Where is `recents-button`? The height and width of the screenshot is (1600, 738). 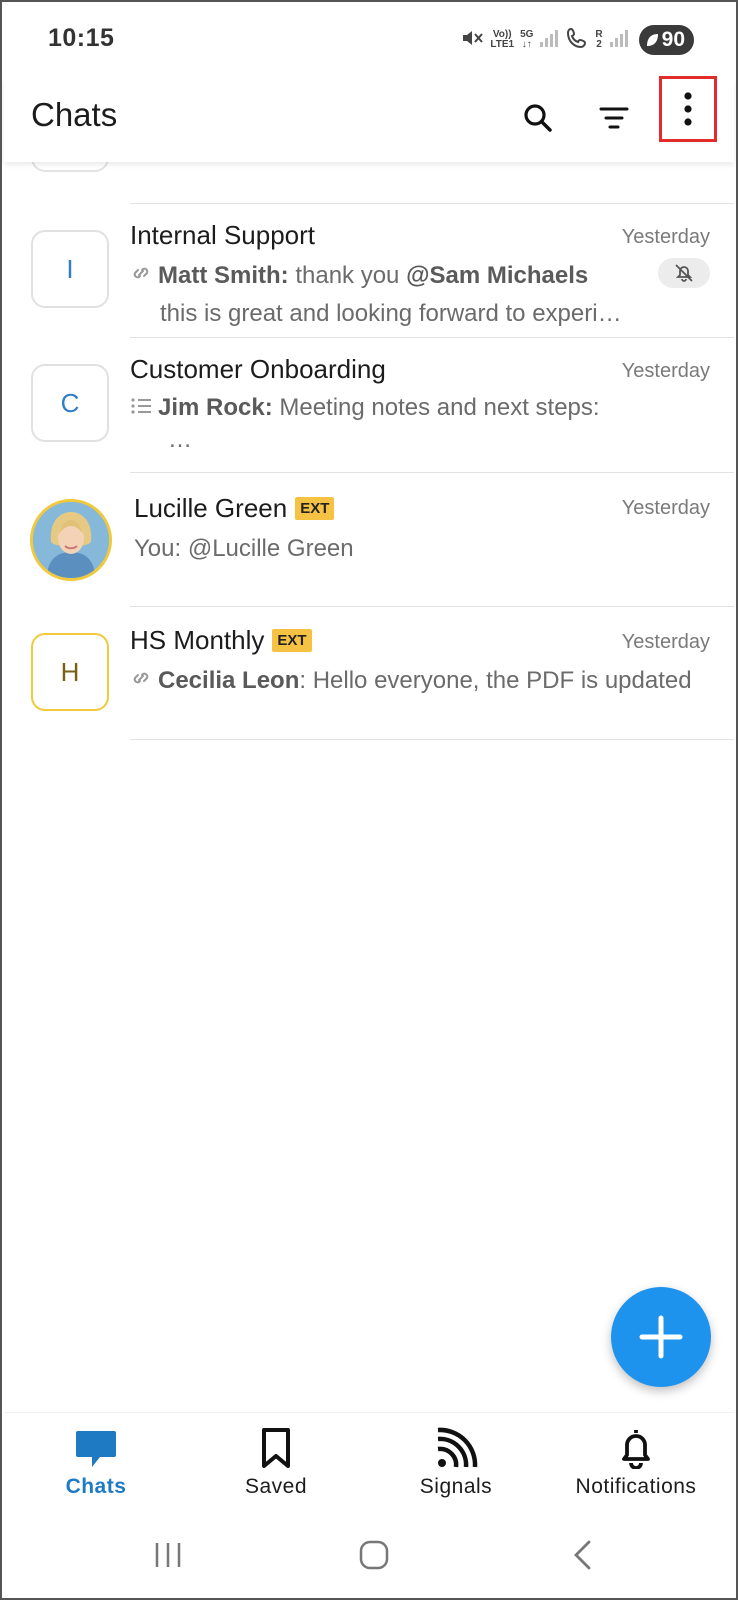 recents-button is located at coordinates (168, 1555).